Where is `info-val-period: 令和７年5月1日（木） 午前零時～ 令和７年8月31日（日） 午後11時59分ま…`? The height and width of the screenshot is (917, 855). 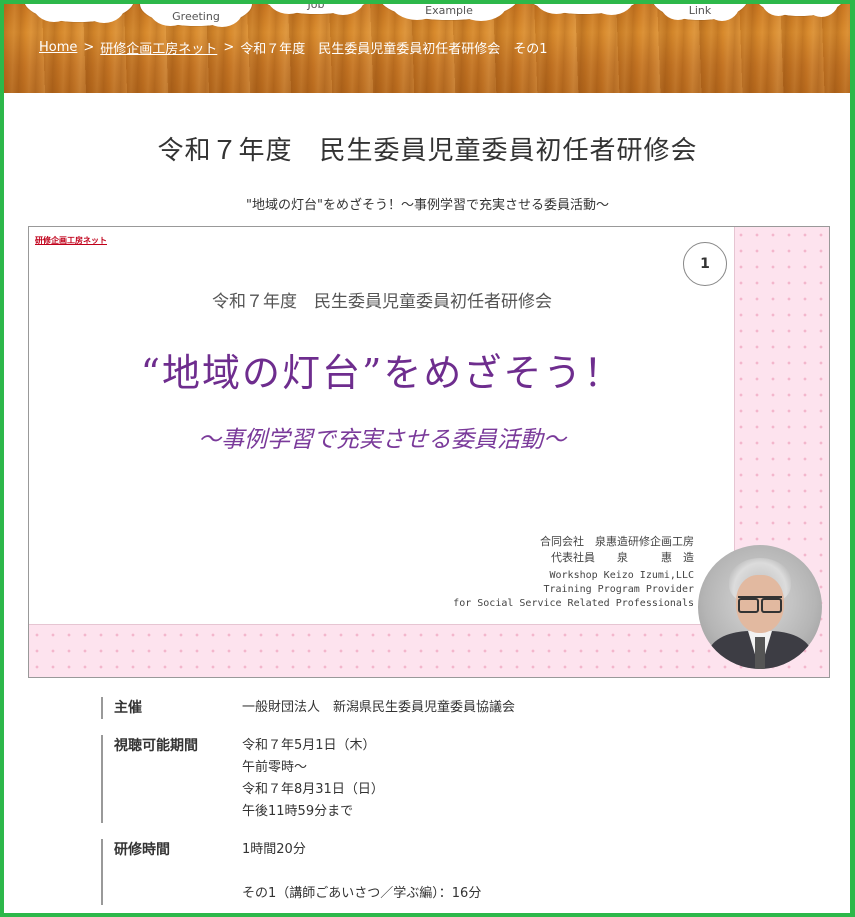
info-val-period: 令和７年5月1日（木） 午前零時～ 令和７年8月31日（日） 午後11時59分ま… is located at coordinates (313, 779).